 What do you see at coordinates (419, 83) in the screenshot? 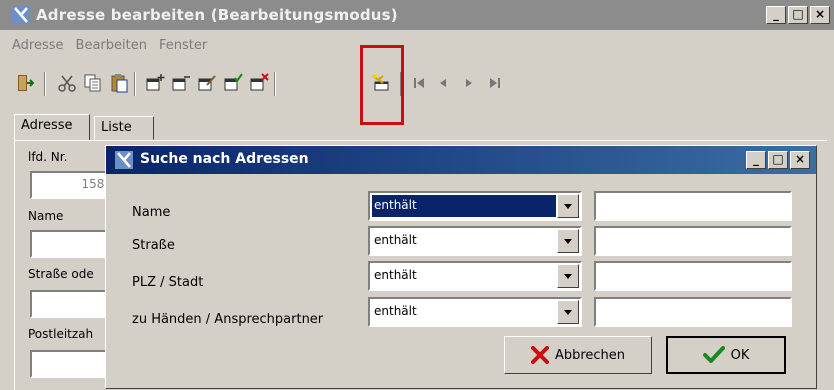
I see `first-record-icon` at bounding box center [419, 83].